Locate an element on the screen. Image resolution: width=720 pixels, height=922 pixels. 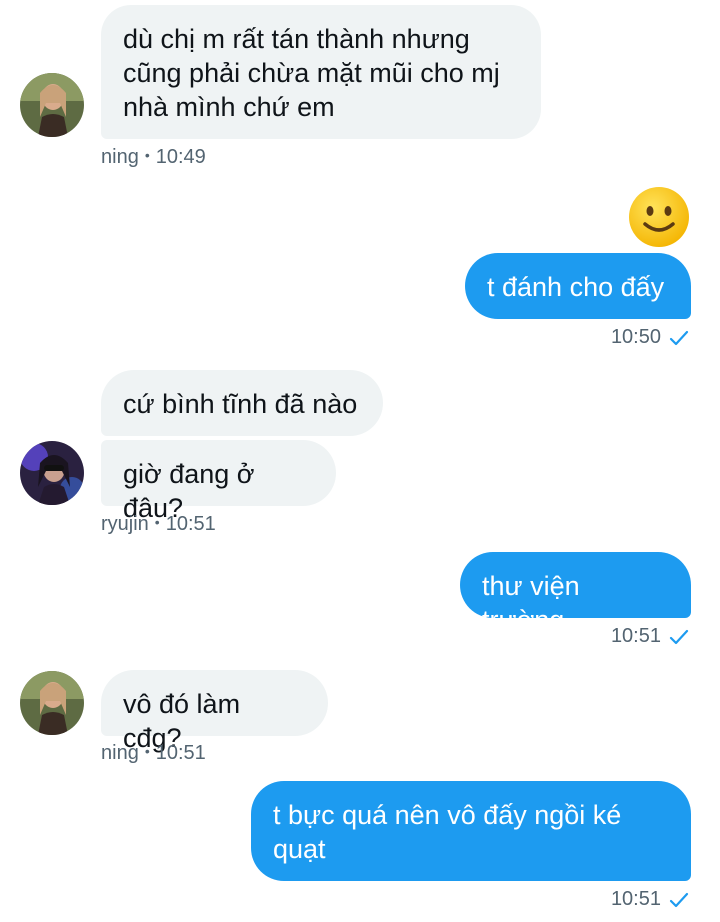
message-meta: 10:50 is located at coordinates (650, 337).